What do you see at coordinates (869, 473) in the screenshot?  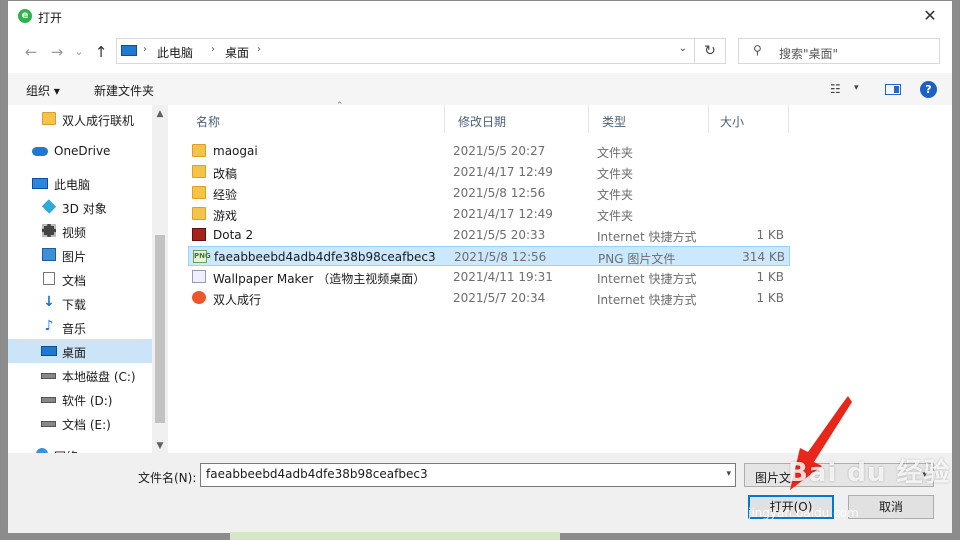 I see `baidu-watermark: Bai du 经验` at bounding box center [869, 473].